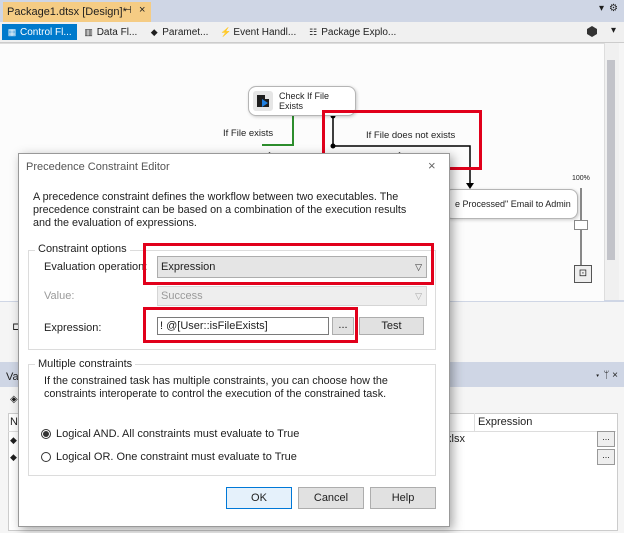 This screenshot has height=533, width=624. What do you see at coordinates (474, 422) in the screenshot?
I see `column-divider` at bounding box center [474, 422].